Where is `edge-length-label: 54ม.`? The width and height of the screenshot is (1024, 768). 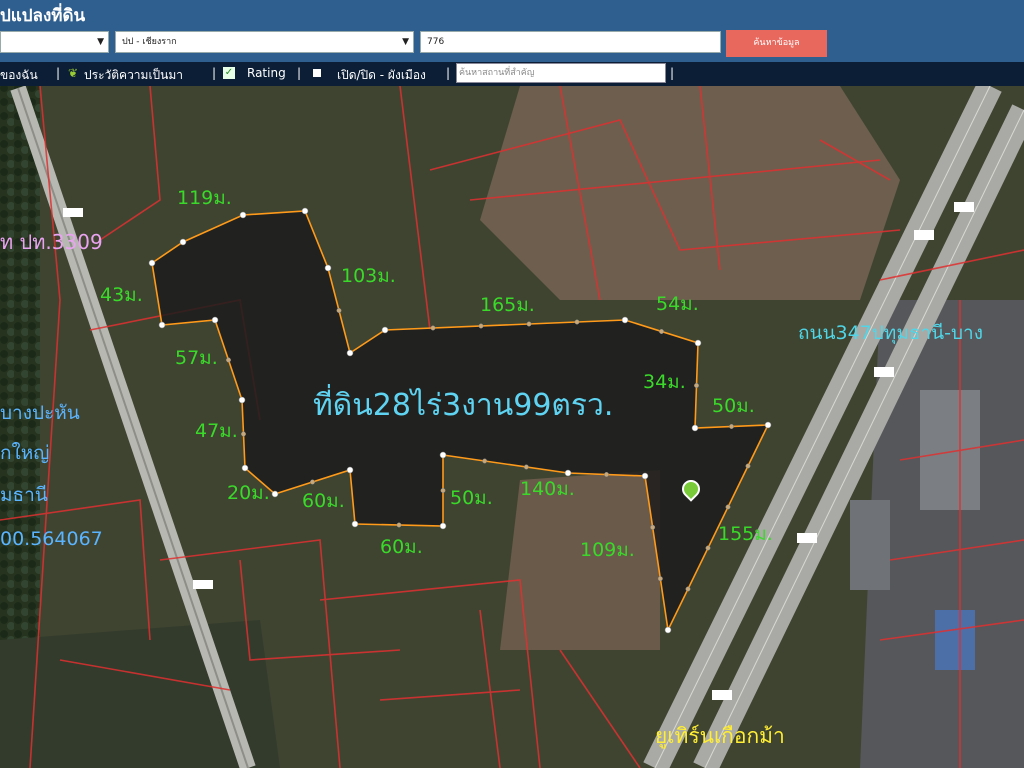 edge-length-label: 54ม. is located at coordinates (677, 304).